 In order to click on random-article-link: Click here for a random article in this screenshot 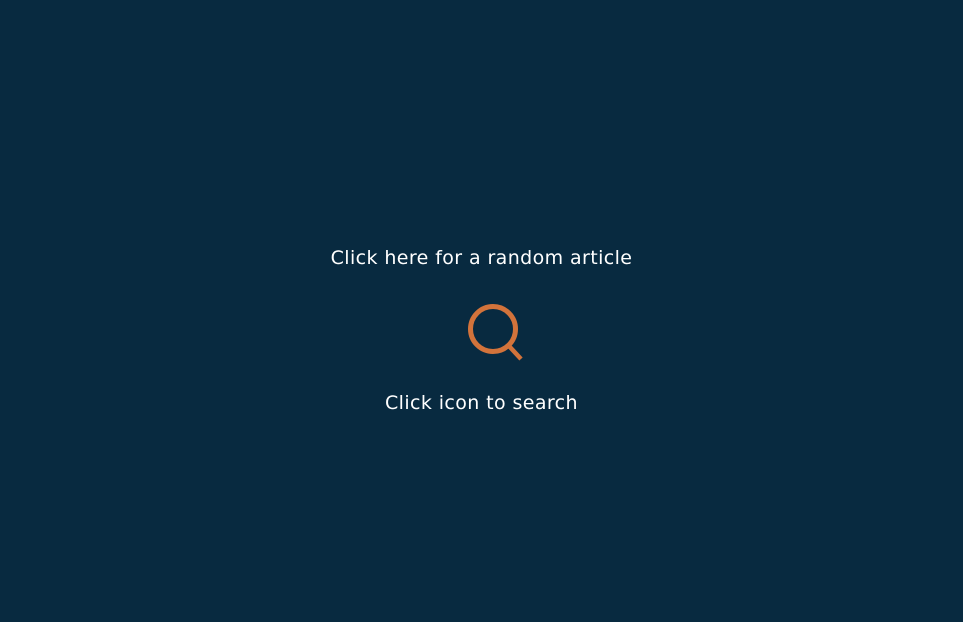, I will do `click(481, 258)`.